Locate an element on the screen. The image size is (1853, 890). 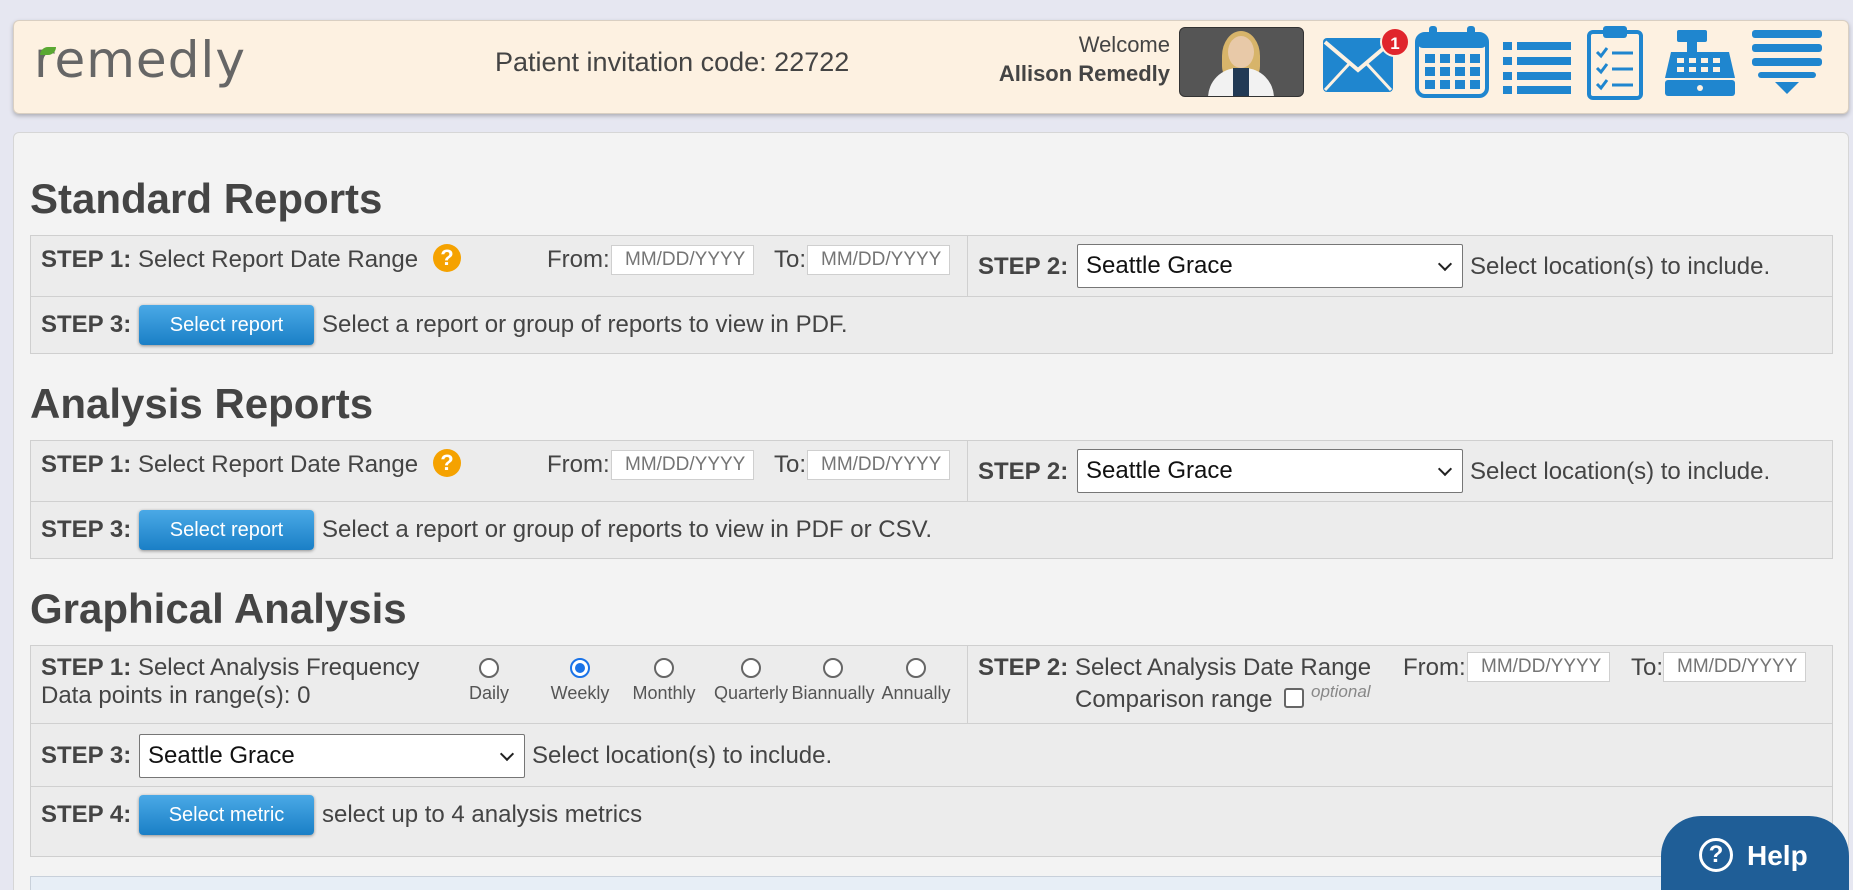
user-name: Allison Remedly is located at coordinates (1084, 73).